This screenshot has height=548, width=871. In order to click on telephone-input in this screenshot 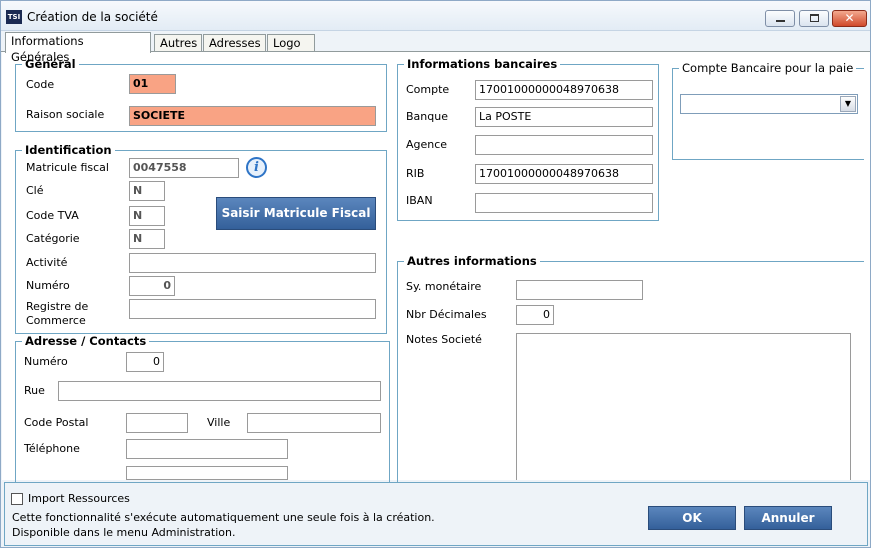, I will do `click(207, 449)`.